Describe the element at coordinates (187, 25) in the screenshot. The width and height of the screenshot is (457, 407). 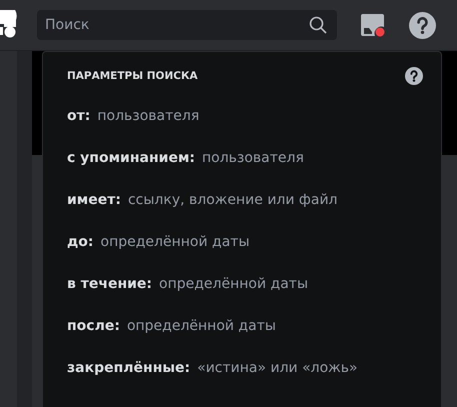
I see `search-field: Поиск` at that location.